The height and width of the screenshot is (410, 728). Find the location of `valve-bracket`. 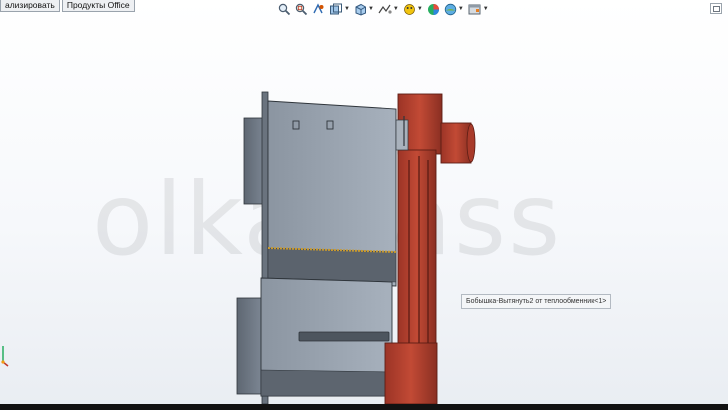

valve-bracket is located at coordinates (402, 135).